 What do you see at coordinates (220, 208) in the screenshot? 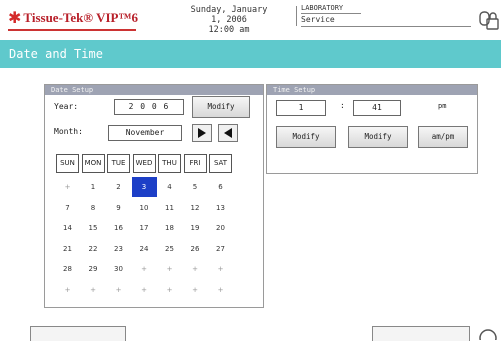
I see `calendar-day: 13` at bounding box center [220, 208].